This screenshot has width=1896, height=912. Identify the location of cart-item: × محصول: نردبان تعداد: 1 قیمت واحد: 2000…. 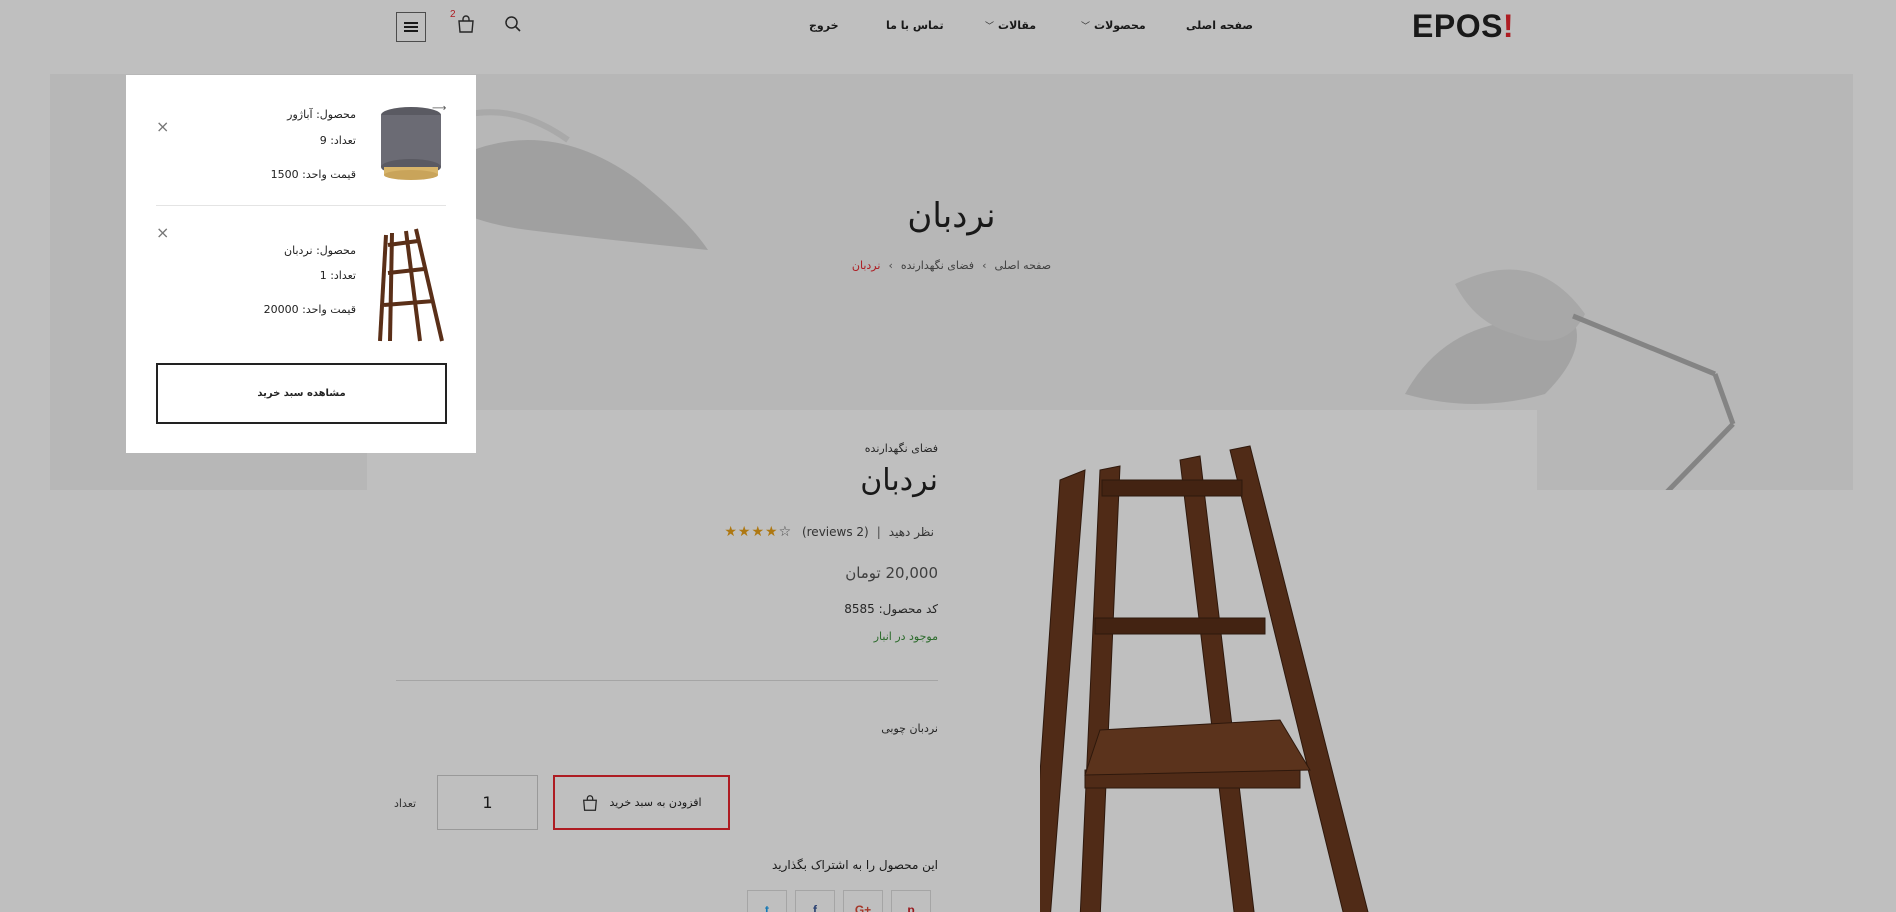
(301, 285).